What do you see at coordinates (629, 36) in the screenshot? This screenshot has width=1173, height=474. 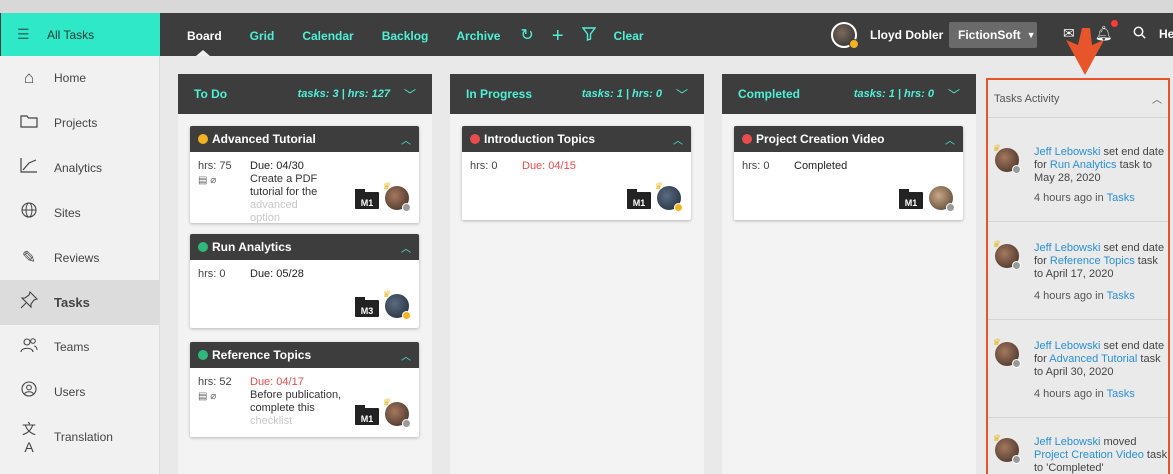 I see `clear-filter-button: Clear` at bounding box center [629, 36].